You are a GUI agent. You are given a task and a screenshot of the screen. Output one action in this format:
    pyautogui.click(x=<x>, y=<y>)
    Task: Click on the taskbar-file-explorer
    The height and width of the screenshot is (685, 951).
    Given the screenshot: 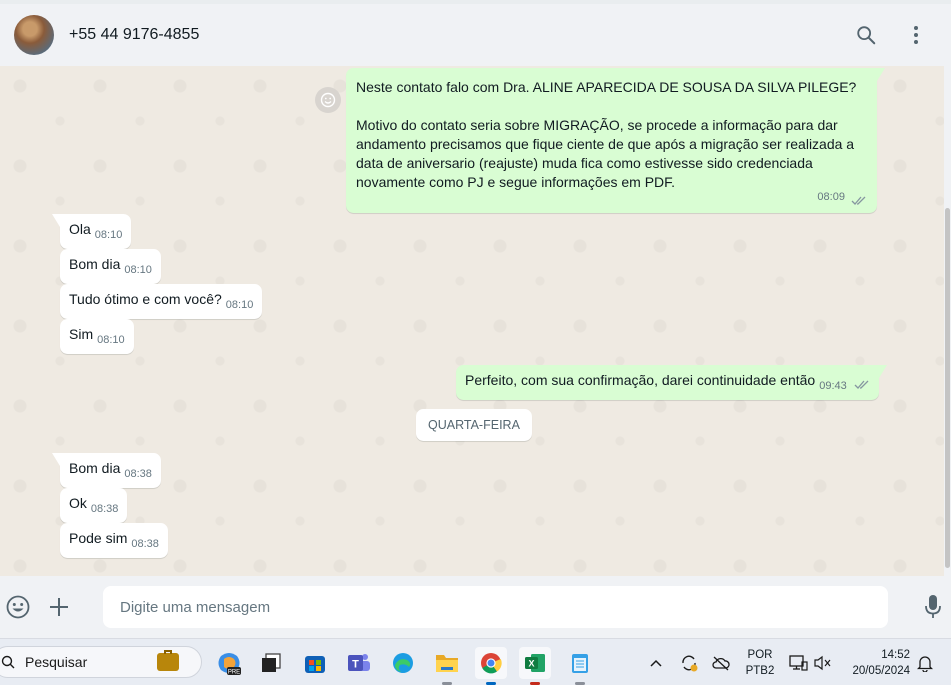 What is the action you would take?
    pyautogui.click(x=447, y=666)
    